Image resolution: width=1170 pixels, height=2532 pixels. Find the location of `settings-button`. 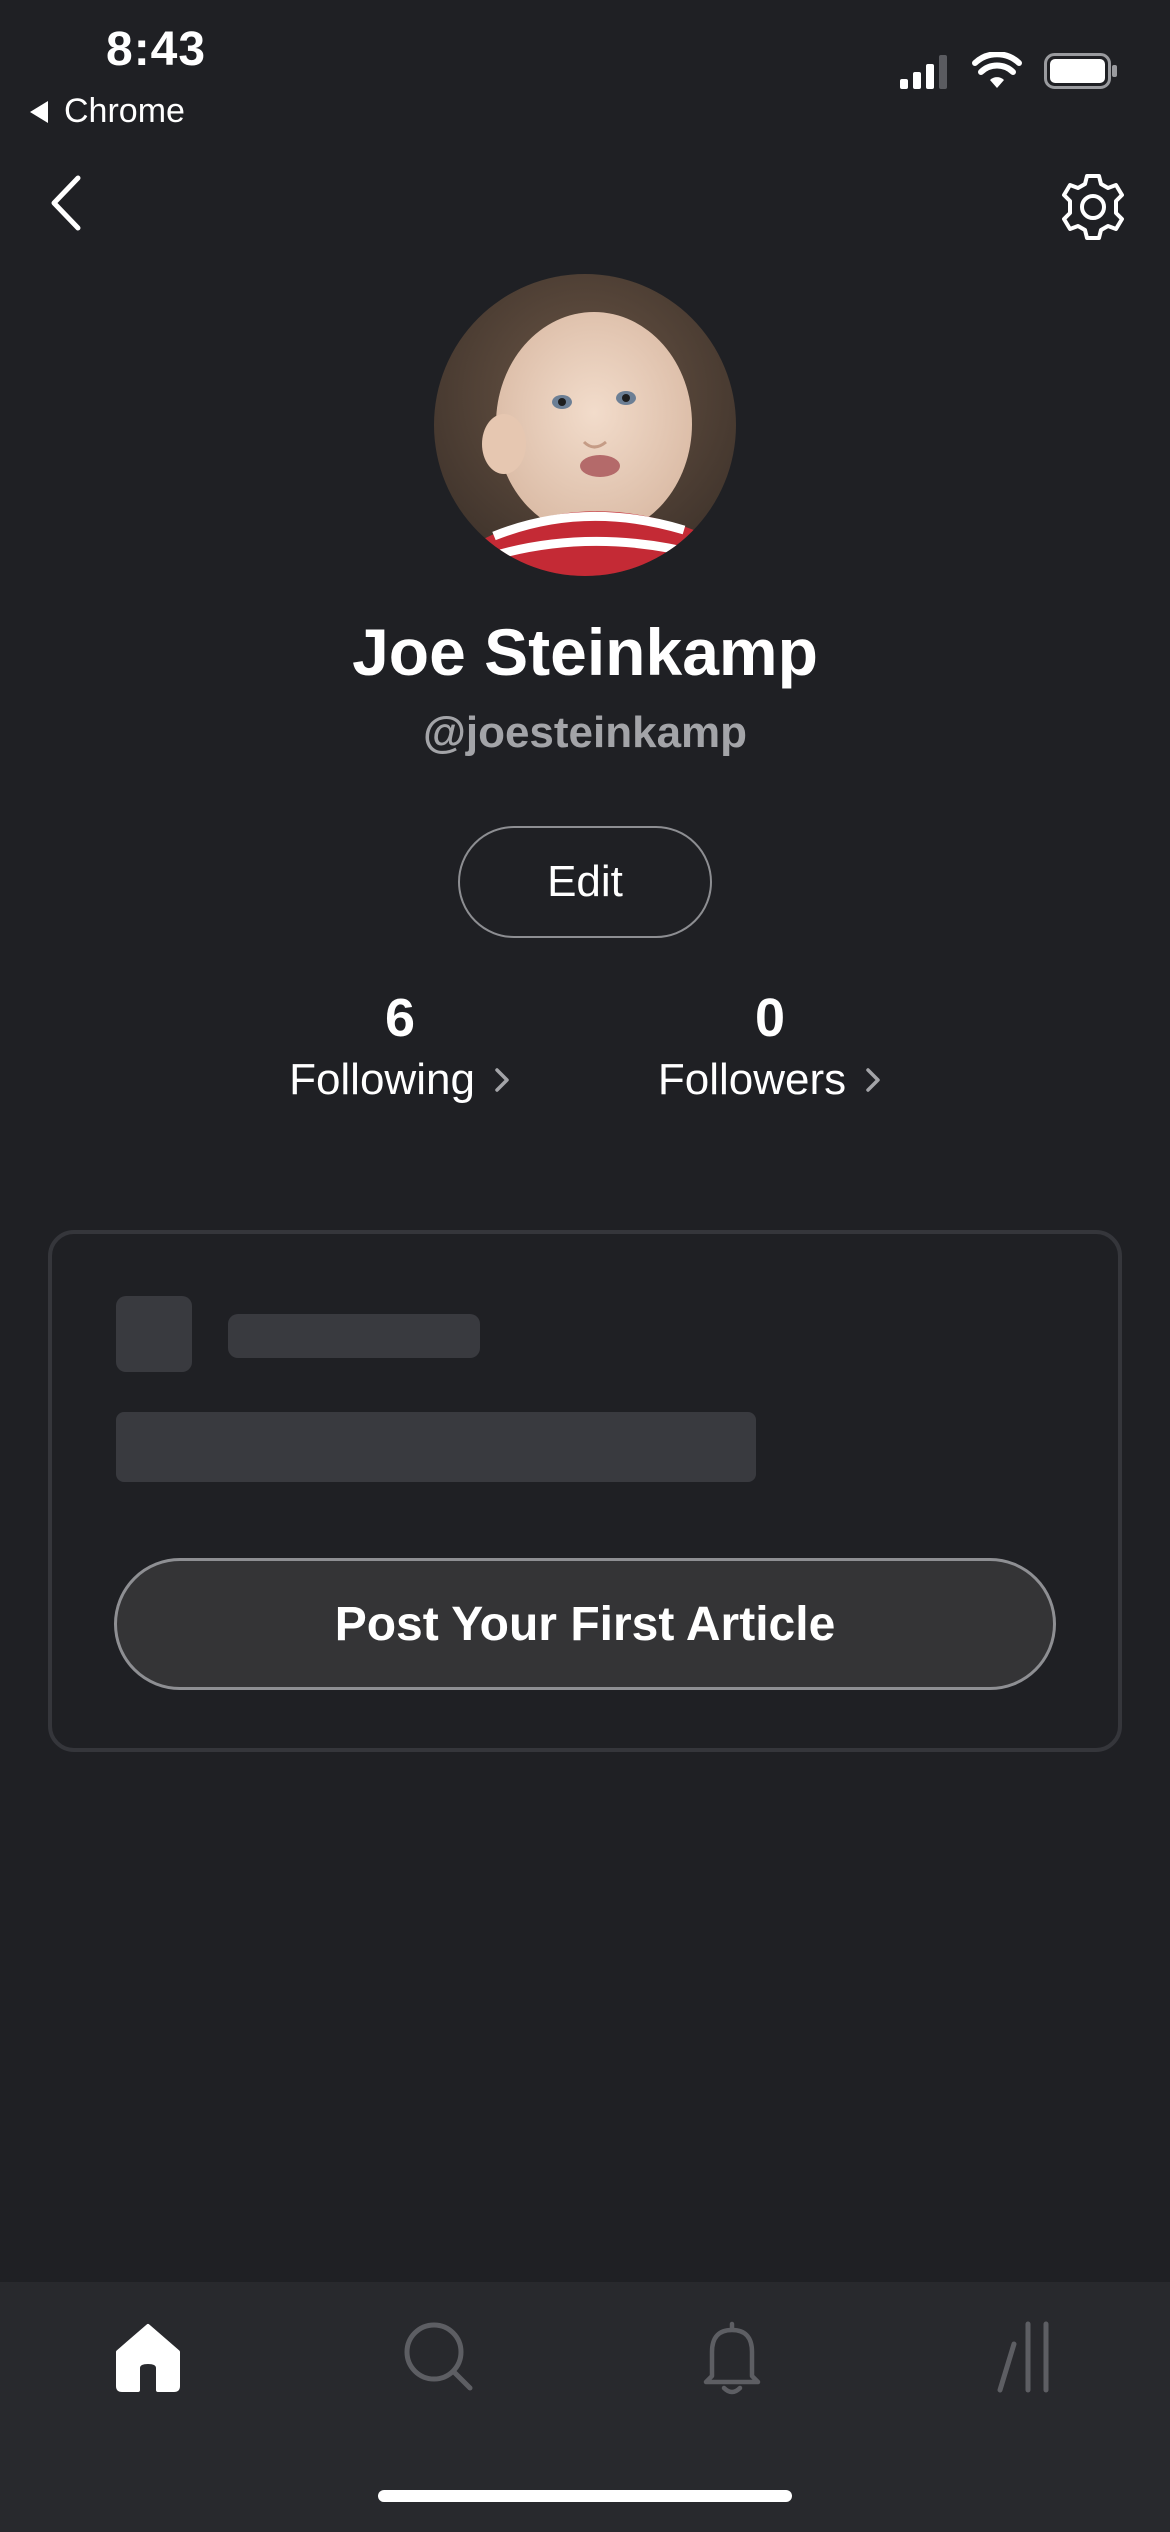

settings-button is located at coordinates (1093, 207).